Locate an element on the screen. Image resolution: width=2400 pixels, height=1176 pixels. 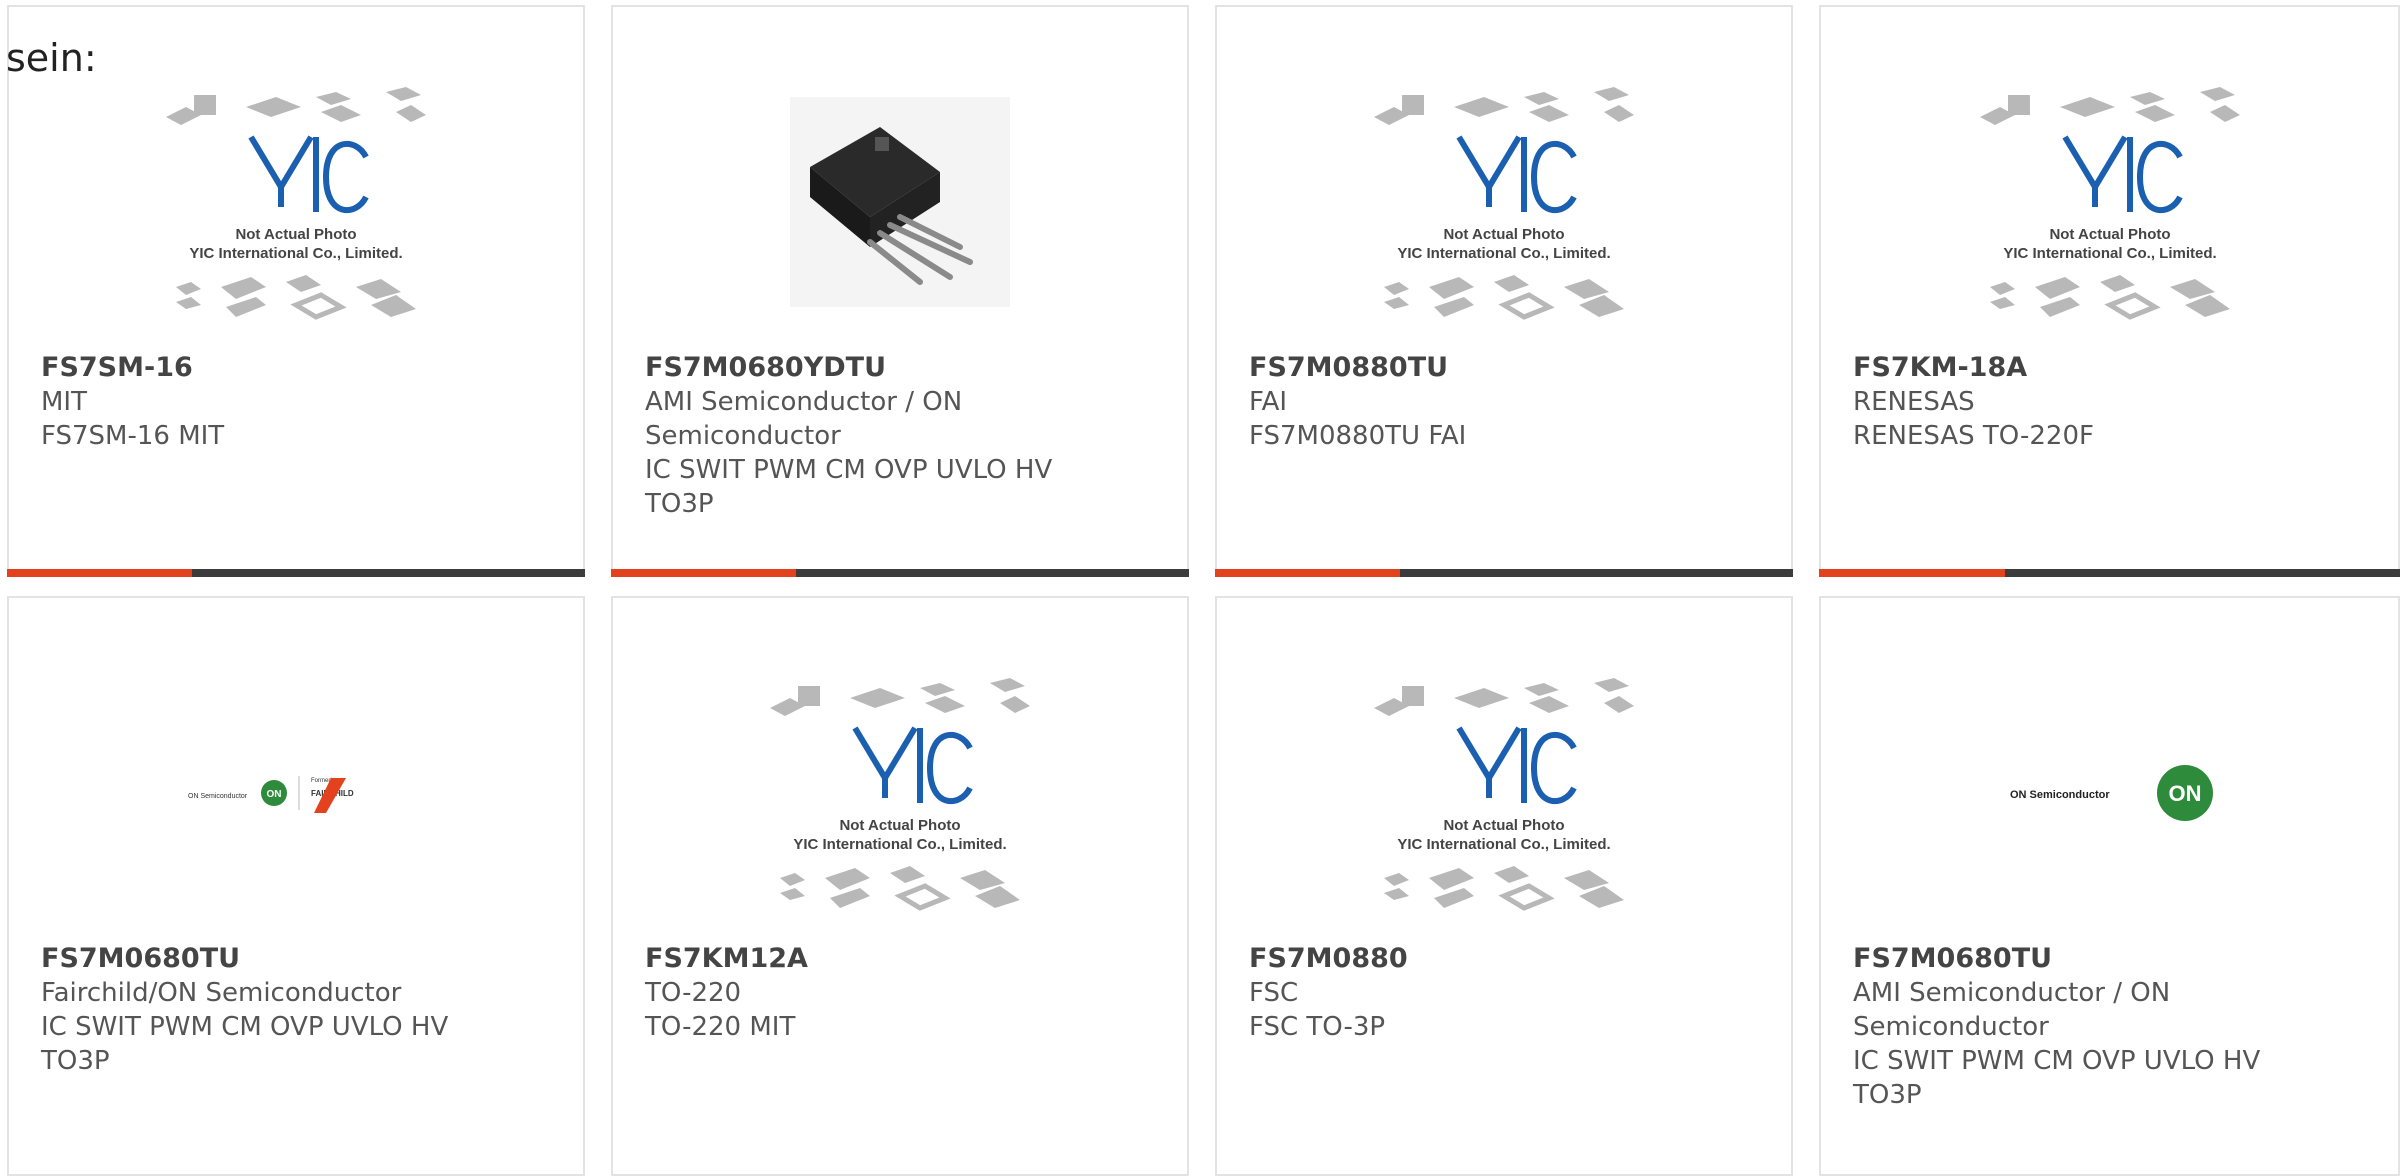
on-semiconductor-logo: ON Semiconductor ON is located at coordinates (2111, 793).